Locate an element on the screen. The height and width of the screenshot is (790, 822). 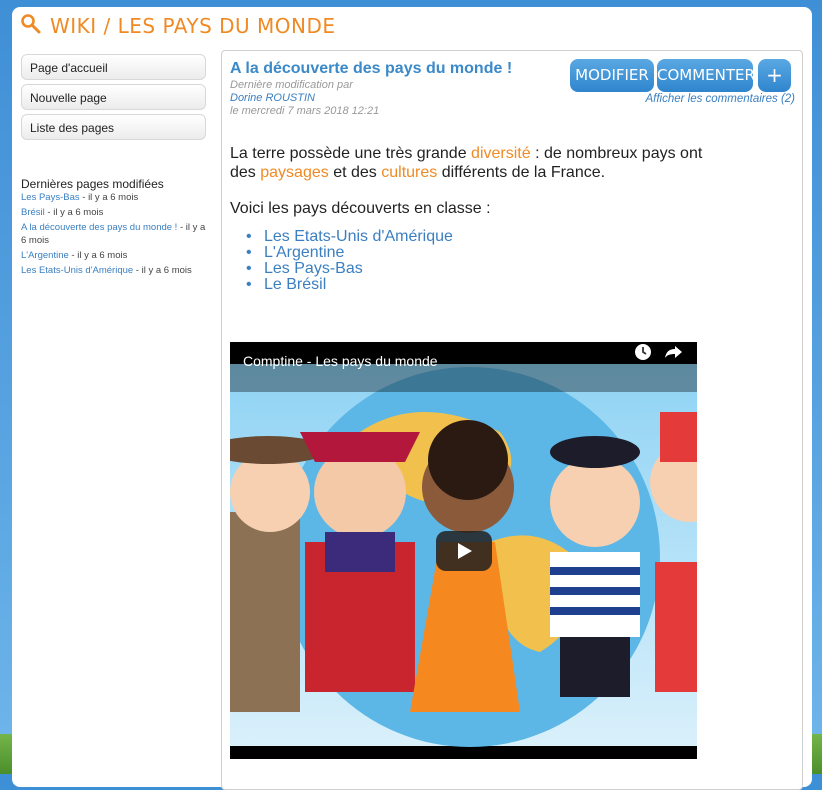
comment-button: COMMENTER is located at coordinates (706, 75).